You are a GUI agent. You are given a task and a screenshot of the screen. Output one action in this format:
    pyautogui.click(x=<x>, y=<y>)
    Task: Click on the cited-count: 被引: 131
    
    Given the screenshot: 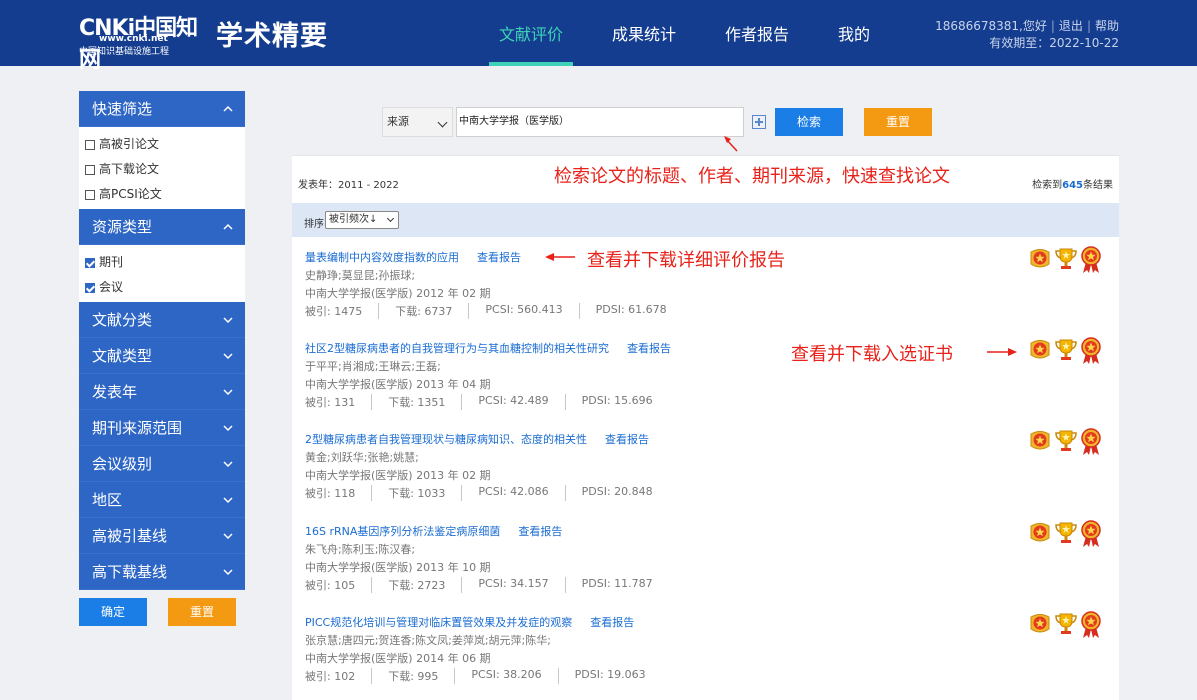 What is the action you would take?
    pyautogui.click(x=330, y=402)
    